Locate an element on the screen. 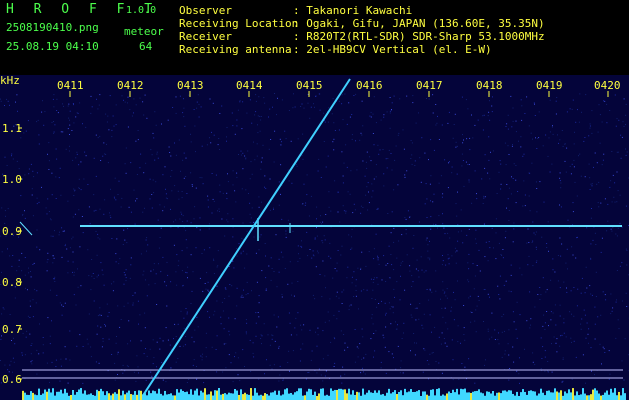 The image size is (629, 400). freq-tick-0.8: 0.8 is located at coordinates (12, 282).